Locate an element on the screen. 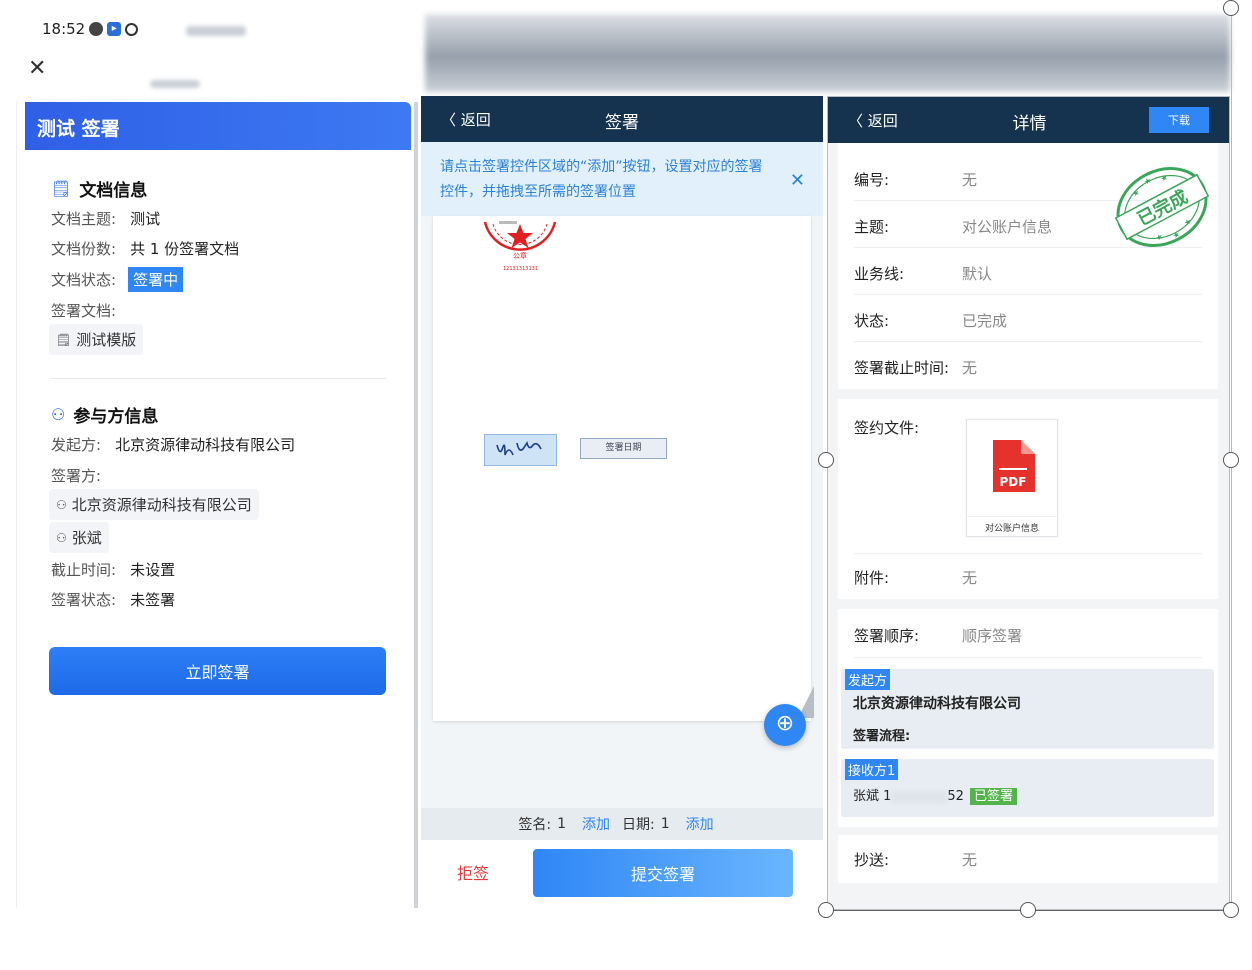 This screenshot has width=1252, height=970. action-bar: 拒签 提交签署 is located at coordinates (622, 874).